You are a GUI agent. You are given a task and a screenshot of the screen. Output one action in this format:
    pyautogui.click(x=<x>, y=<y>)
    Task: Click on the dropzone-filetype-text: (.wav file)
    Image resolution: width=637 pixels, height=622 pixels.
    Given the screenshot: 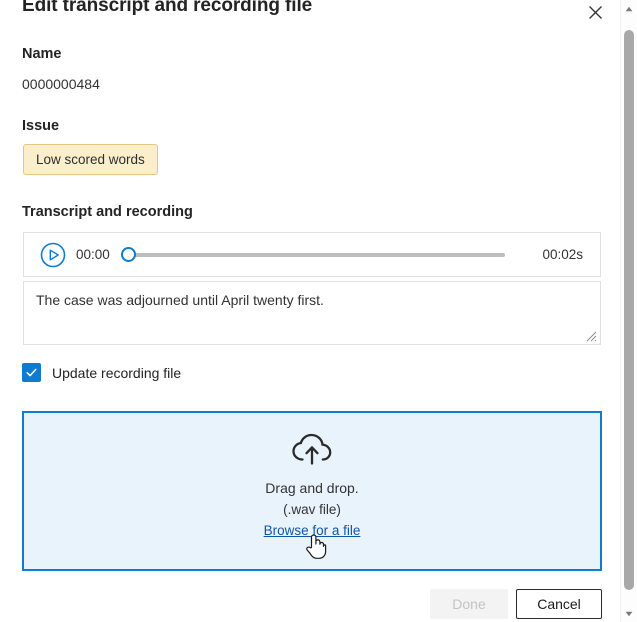 What is the action you would take?
    pyautogui.click(x=312, y=509)
    